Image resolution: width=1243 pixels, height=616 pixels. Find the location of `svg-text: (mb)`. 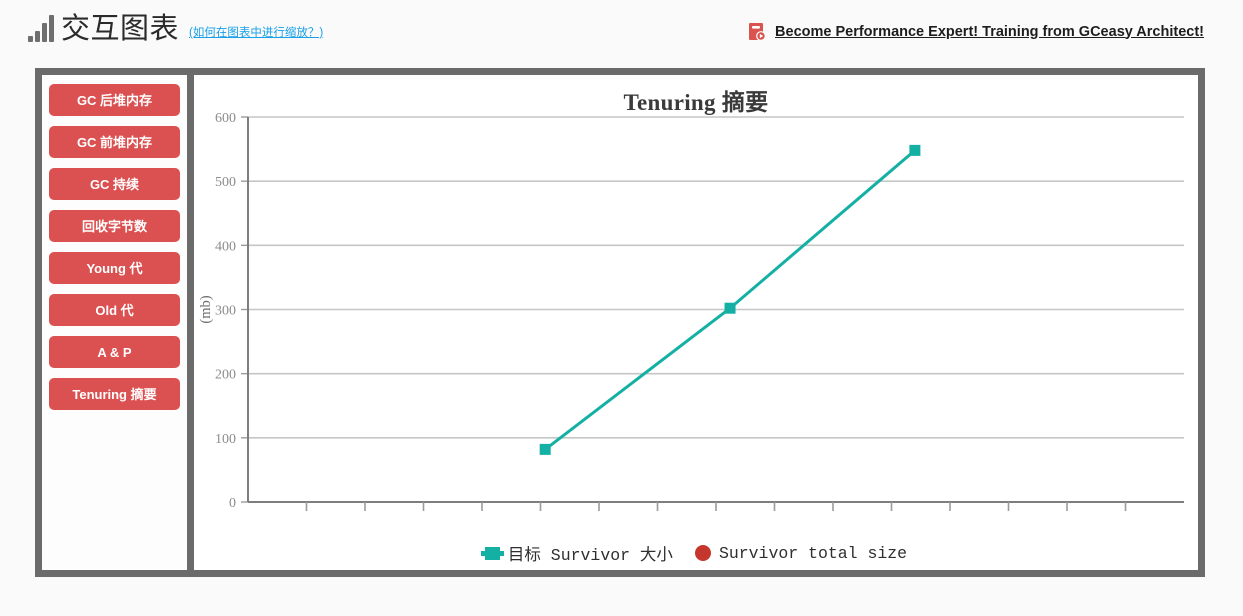

svg-text: (mb) is located at coordinates (206, 309).